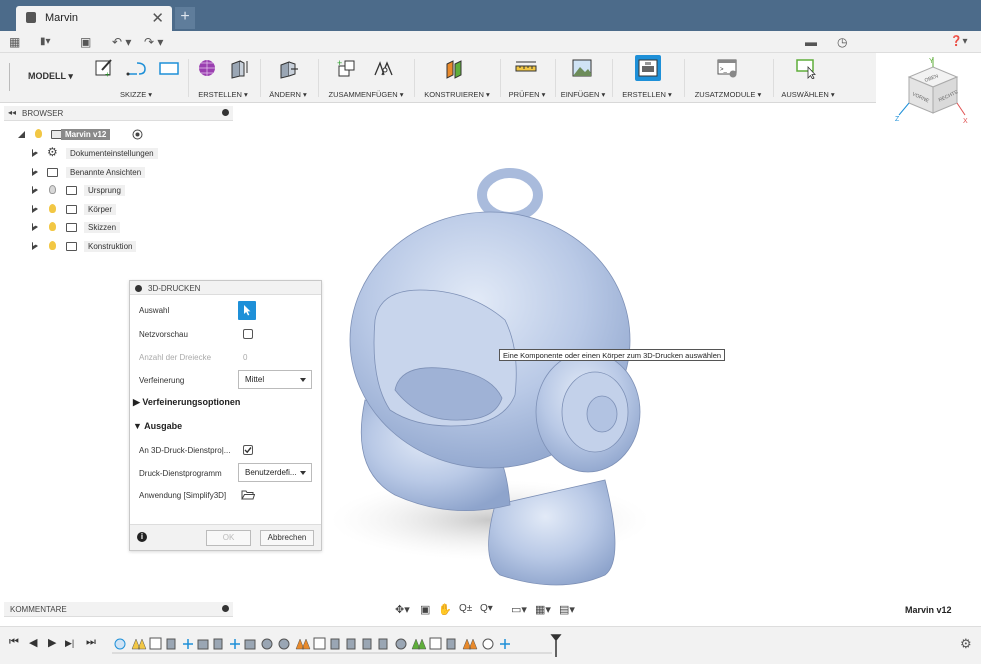 This screenshot has width=981, height=664. Describe the element at coordinates (14, 42) in the screenshot. I see `data-panel-grid-icon: ▦` at that location.